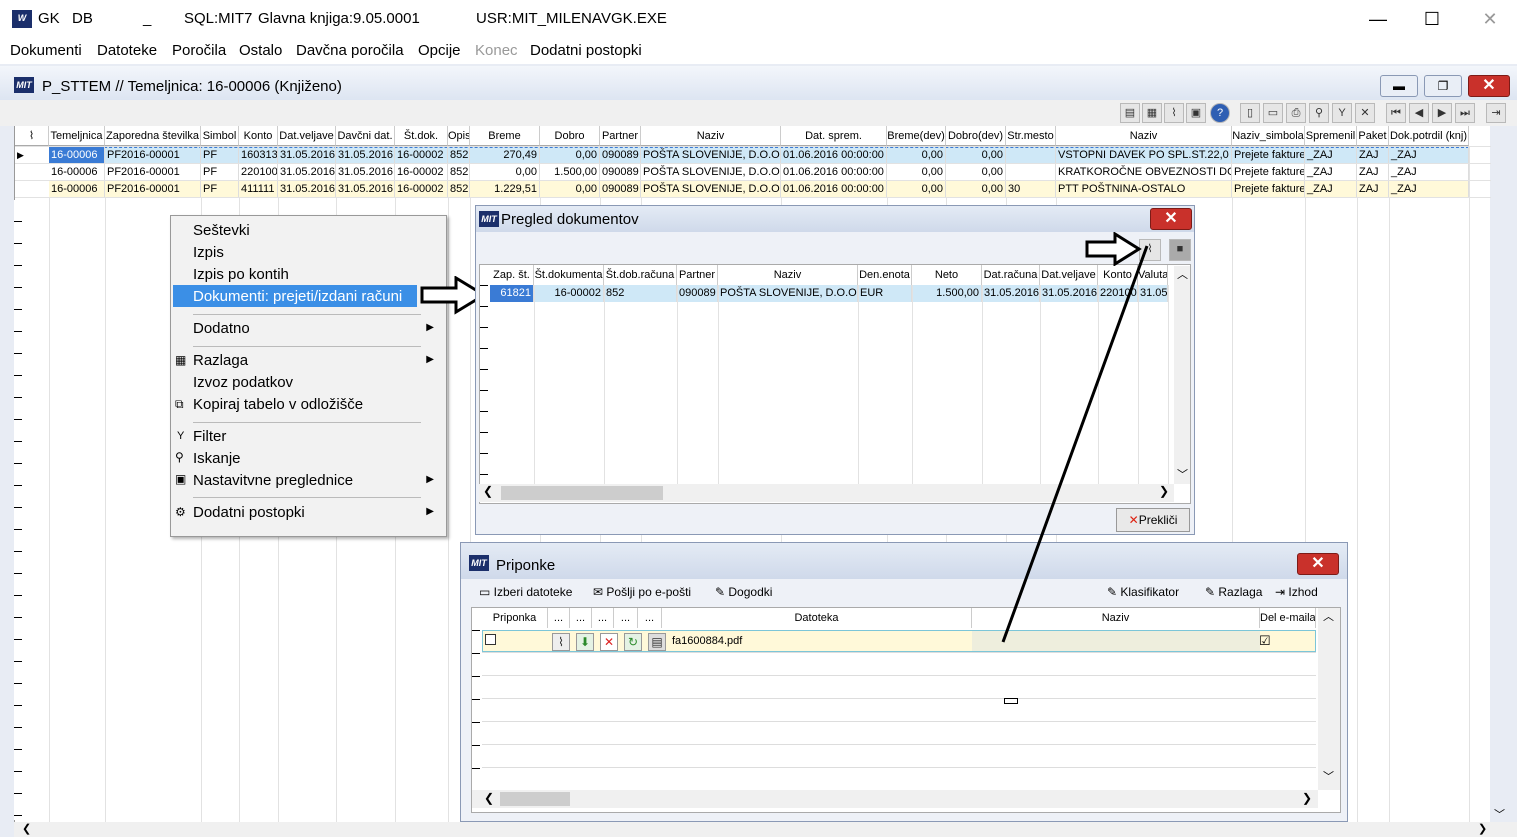  What do you see at coordinates (1378, 19) in the screenshot?
I see `minimize-button: —` at bounding box center [1378, 19].